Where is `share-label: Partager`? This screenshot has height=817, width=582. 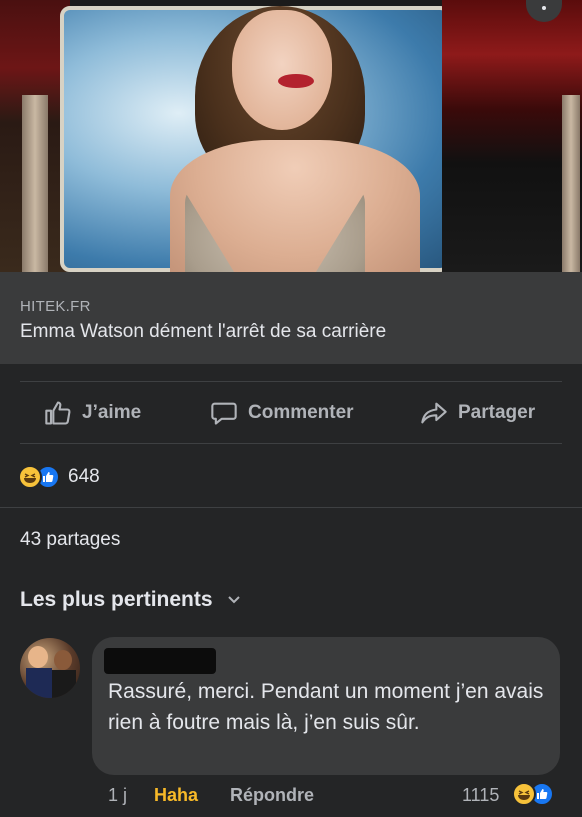 share-label: Partager is located at coordinates (497, 412).